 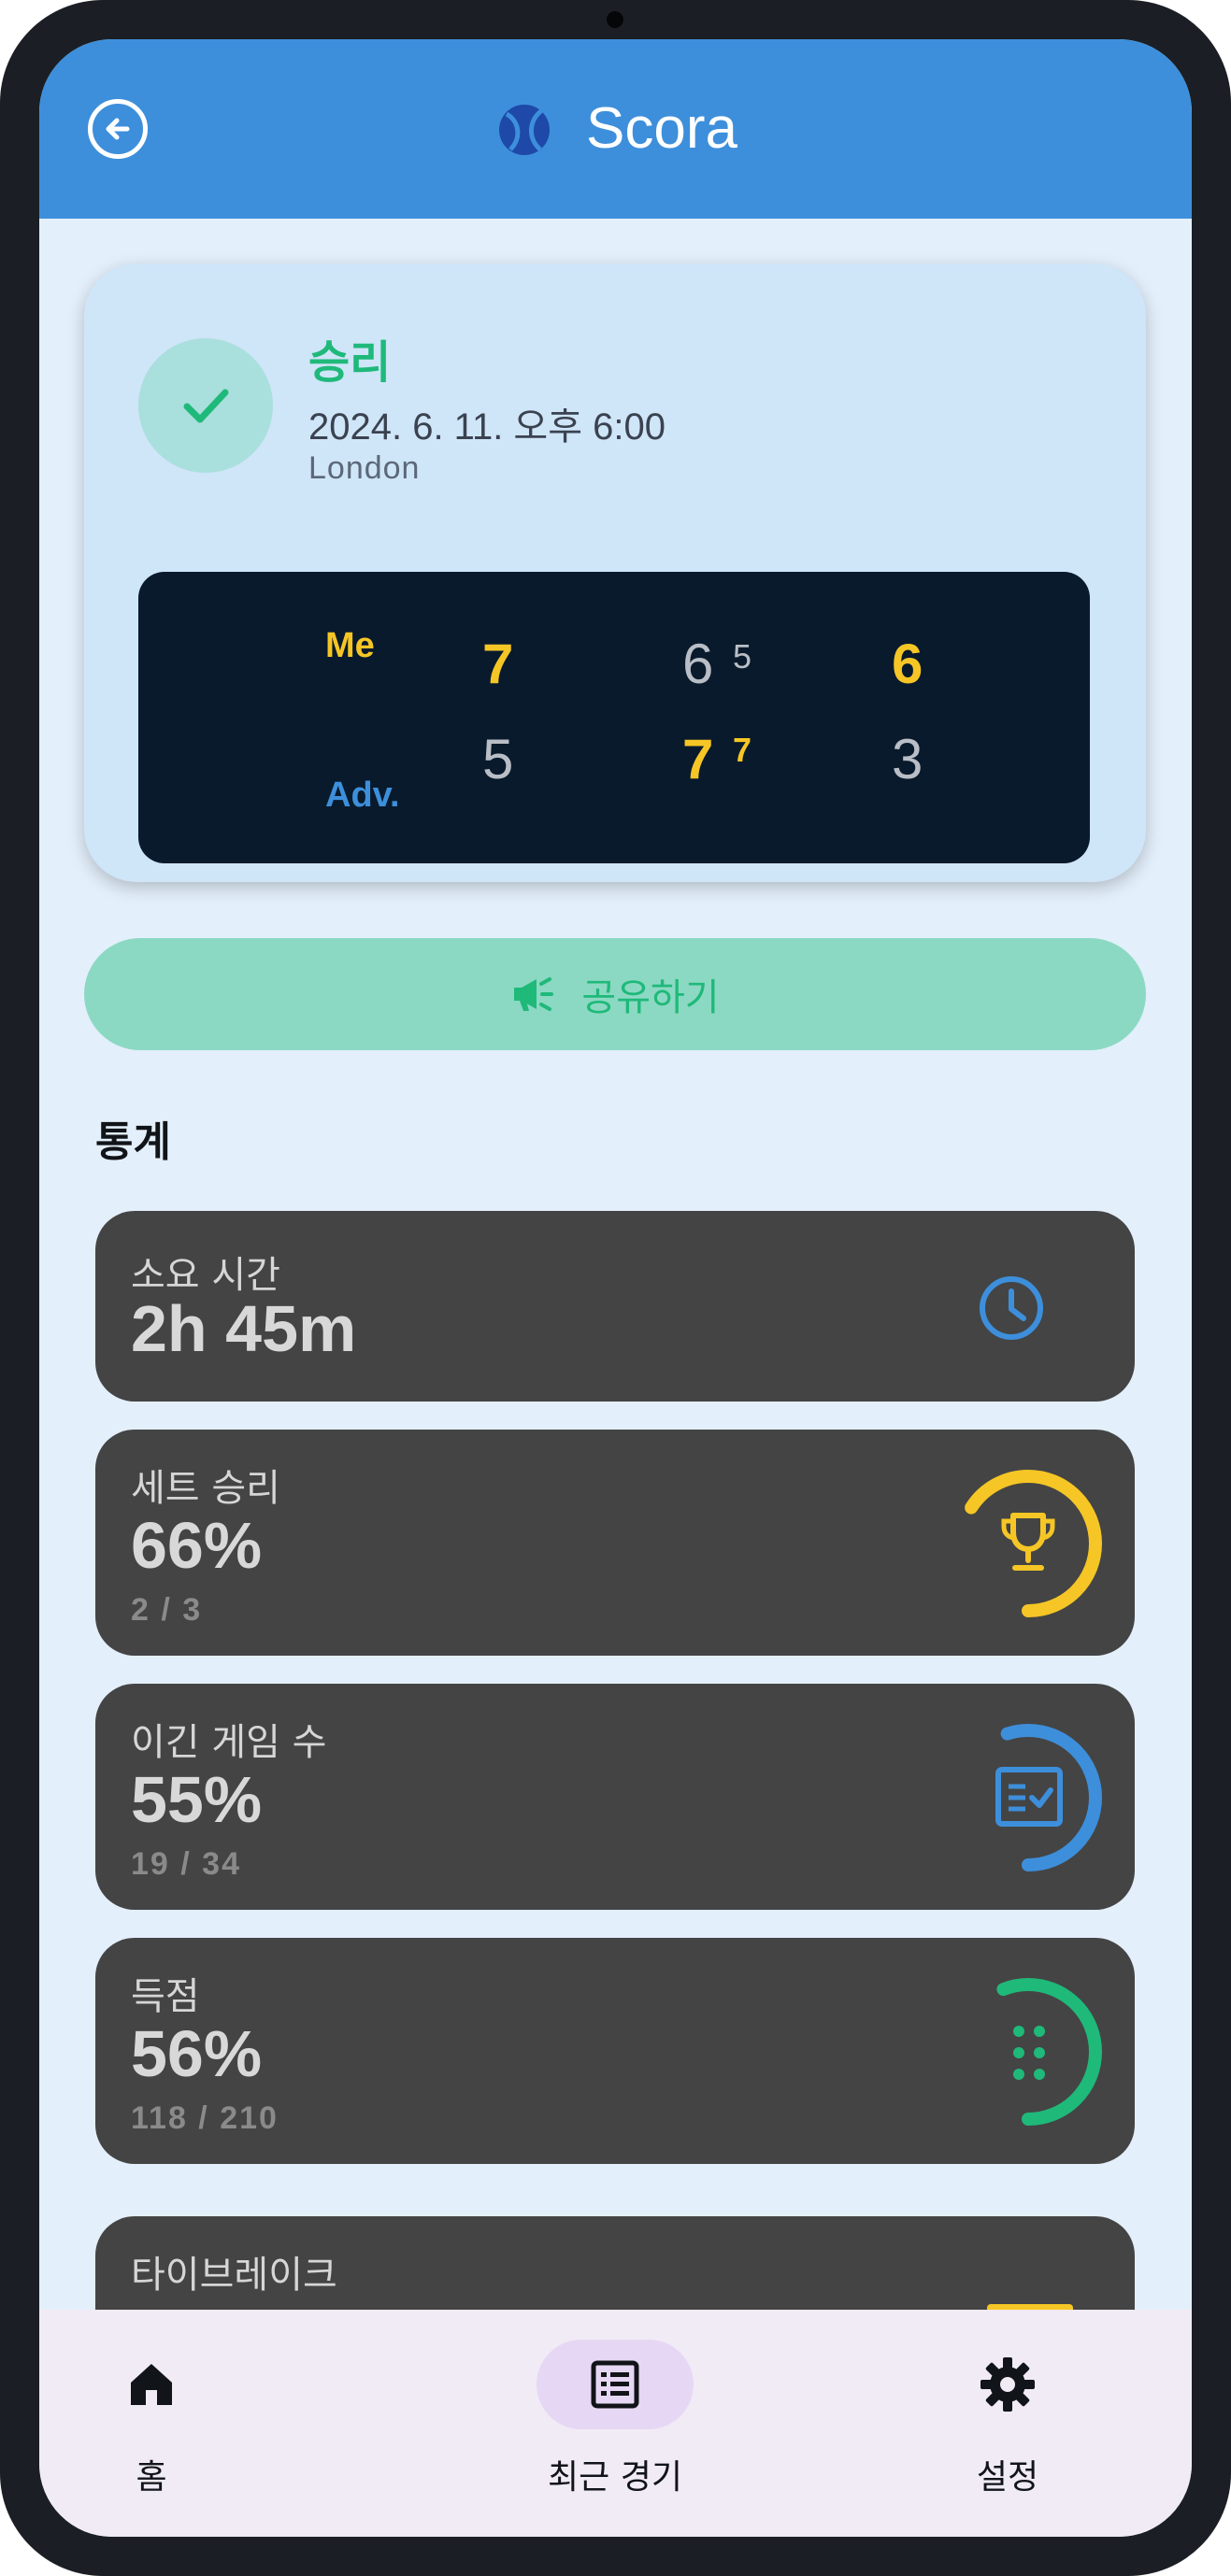 What do you see at coordinates (615, 2051) in the screenshot?
I see `stat-card-points: 득점 56% 118 / 210` at bounding box center [615, 2051].